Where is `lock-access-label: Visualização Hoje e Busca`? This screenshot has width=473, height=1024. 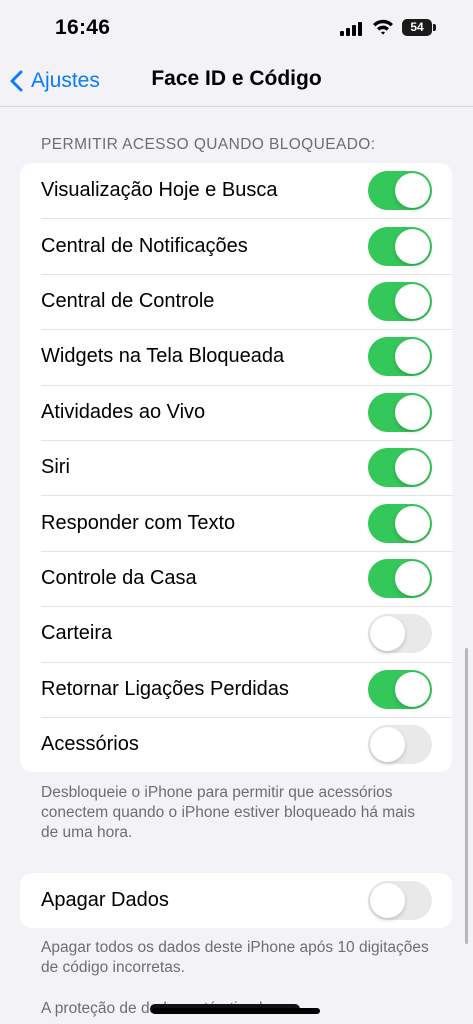
lock-access-label: Visualização Hoje e Busca is located at coordinates (159, 190).